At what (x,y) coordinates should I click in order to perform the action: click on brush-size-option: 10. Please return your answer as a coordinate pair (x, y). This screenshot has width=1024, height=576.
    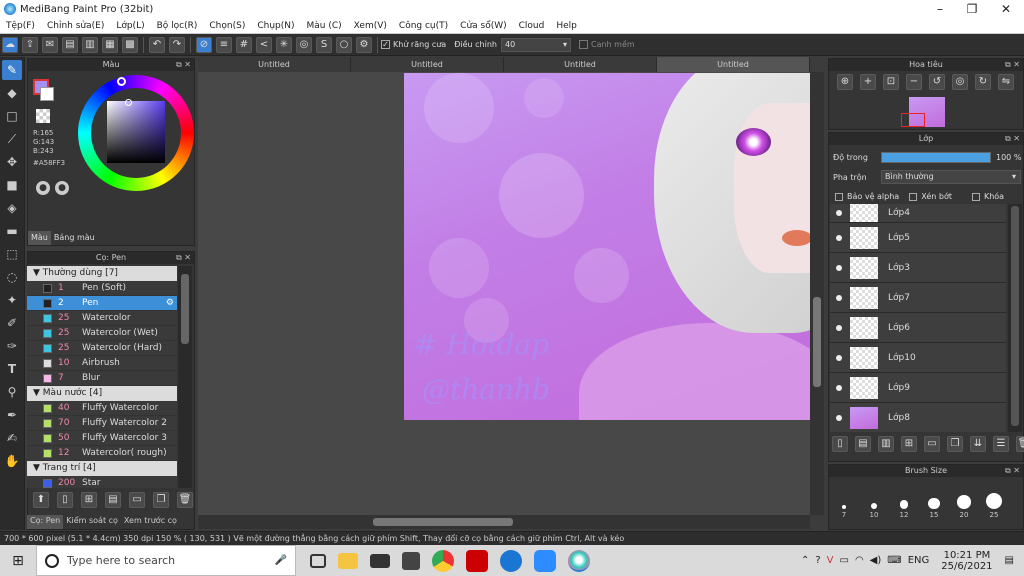
    Looking at the image, I should click on (874, 510).